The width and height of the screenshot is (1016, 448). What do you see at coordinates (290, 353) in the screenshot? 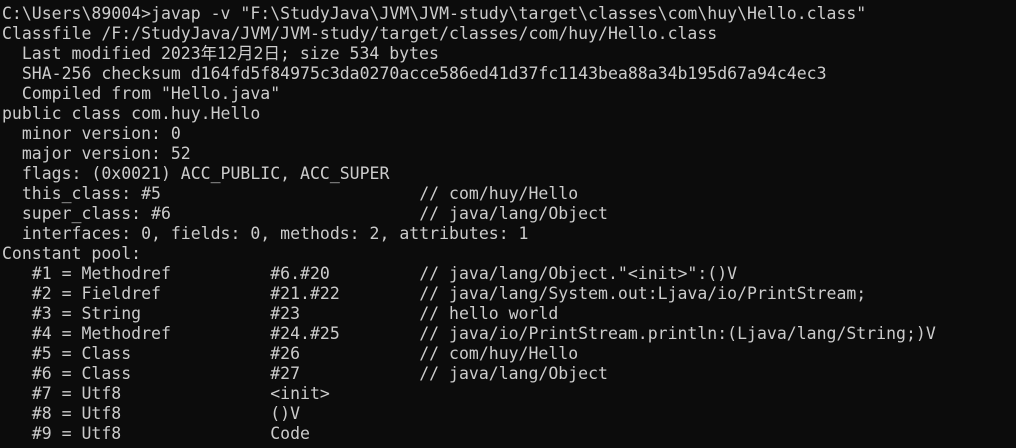
I see `constant-pool-entry: #5 = Class #26 // com/huy/Hello` at bounding box center [290, 353].